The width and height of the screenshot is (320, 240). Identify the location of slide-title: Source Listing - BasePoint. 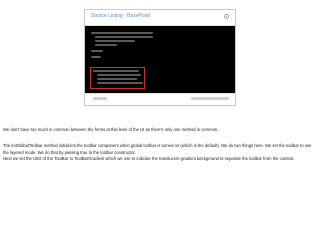
(120, 16).